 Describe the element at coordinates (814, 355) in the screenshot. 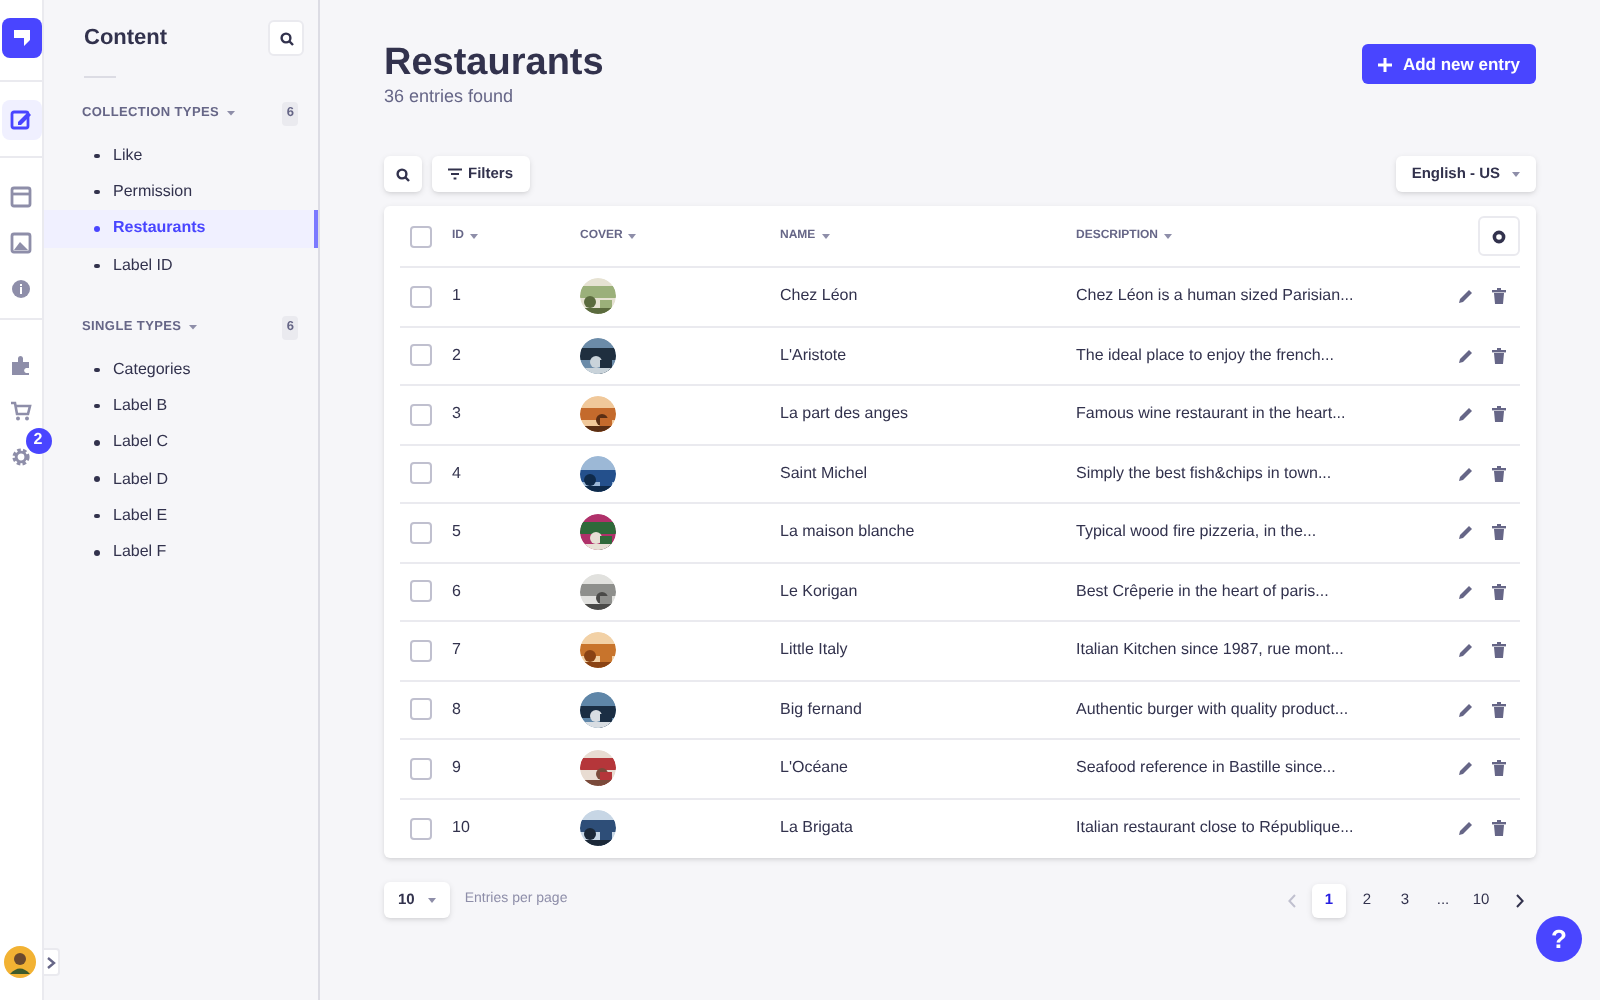

I see `table-cell-text: L'Aristote` at that location.